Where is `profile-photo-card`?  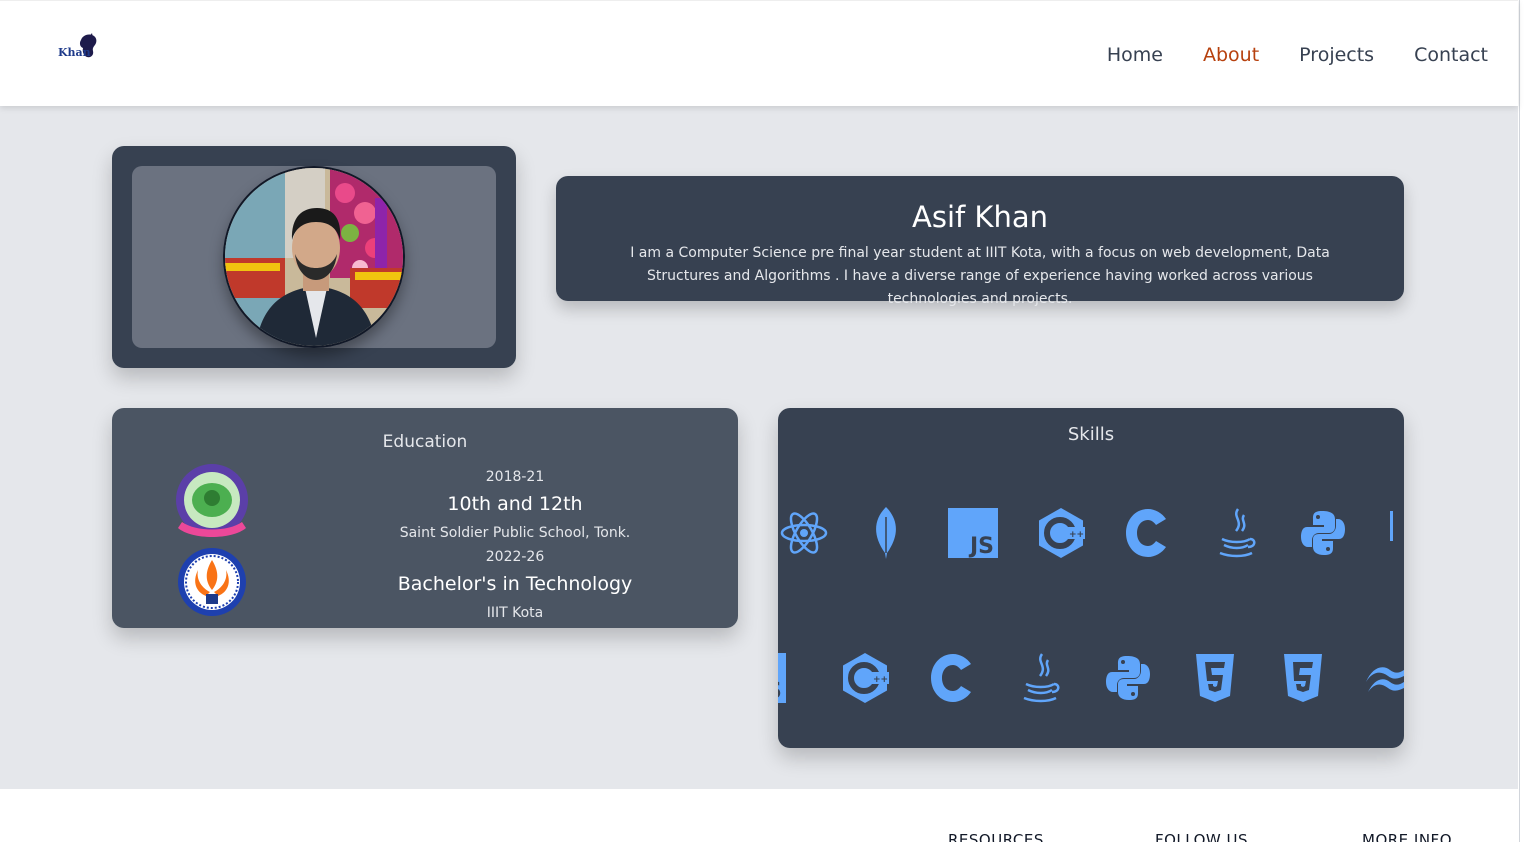 profile-photo-card is located at coordinates (314, 257).